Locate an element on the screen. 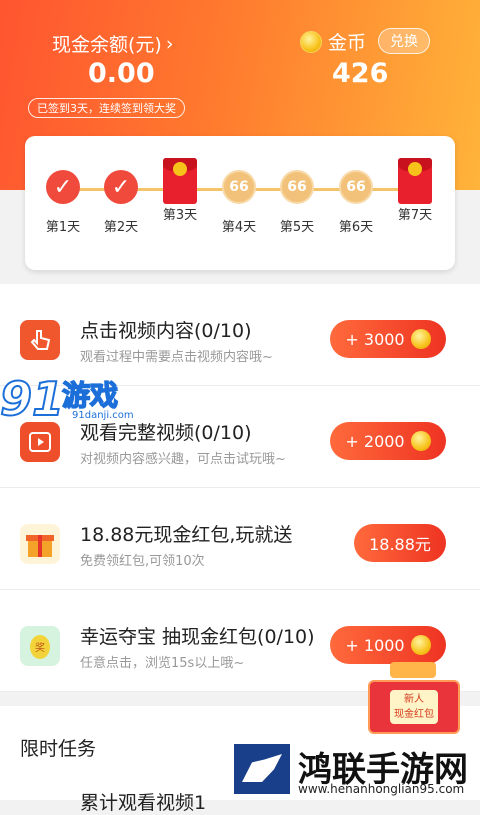 This screenshot has height=815, width=480. checkin-day-3: 第3天 is located at coordinates (180, 190).